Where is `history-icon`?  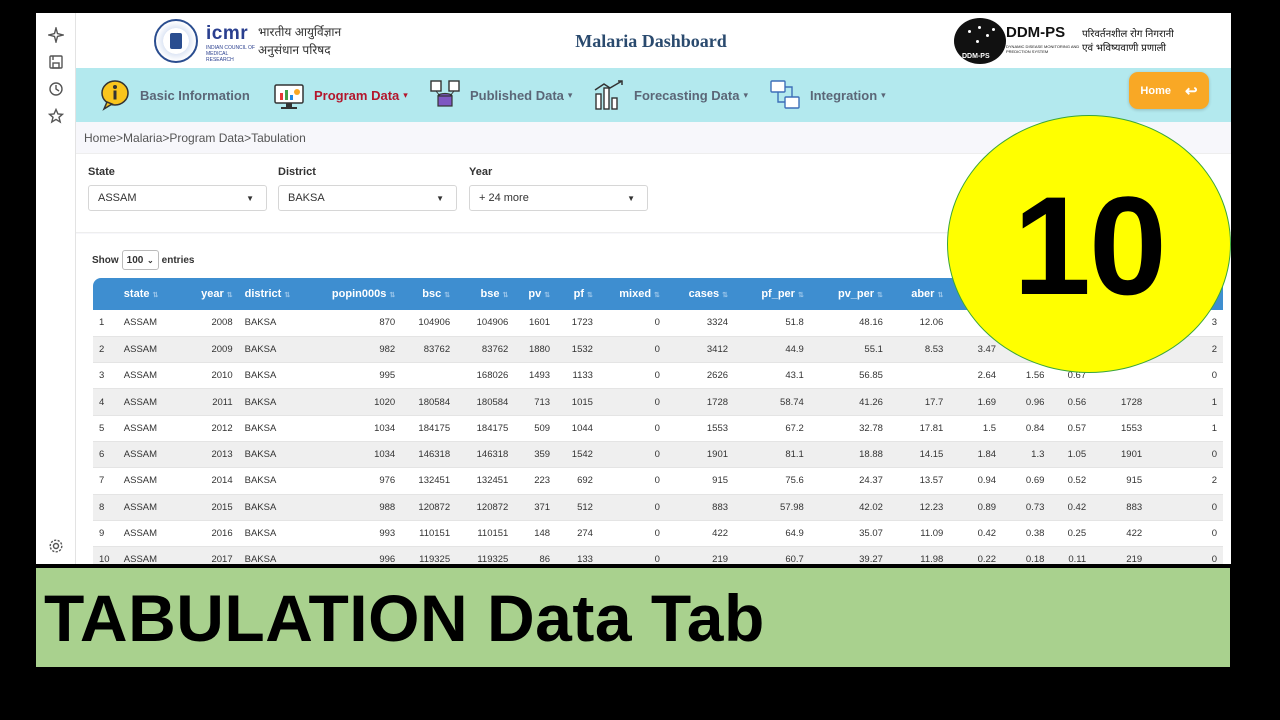
history-icon is located at coordinates (56, 89).